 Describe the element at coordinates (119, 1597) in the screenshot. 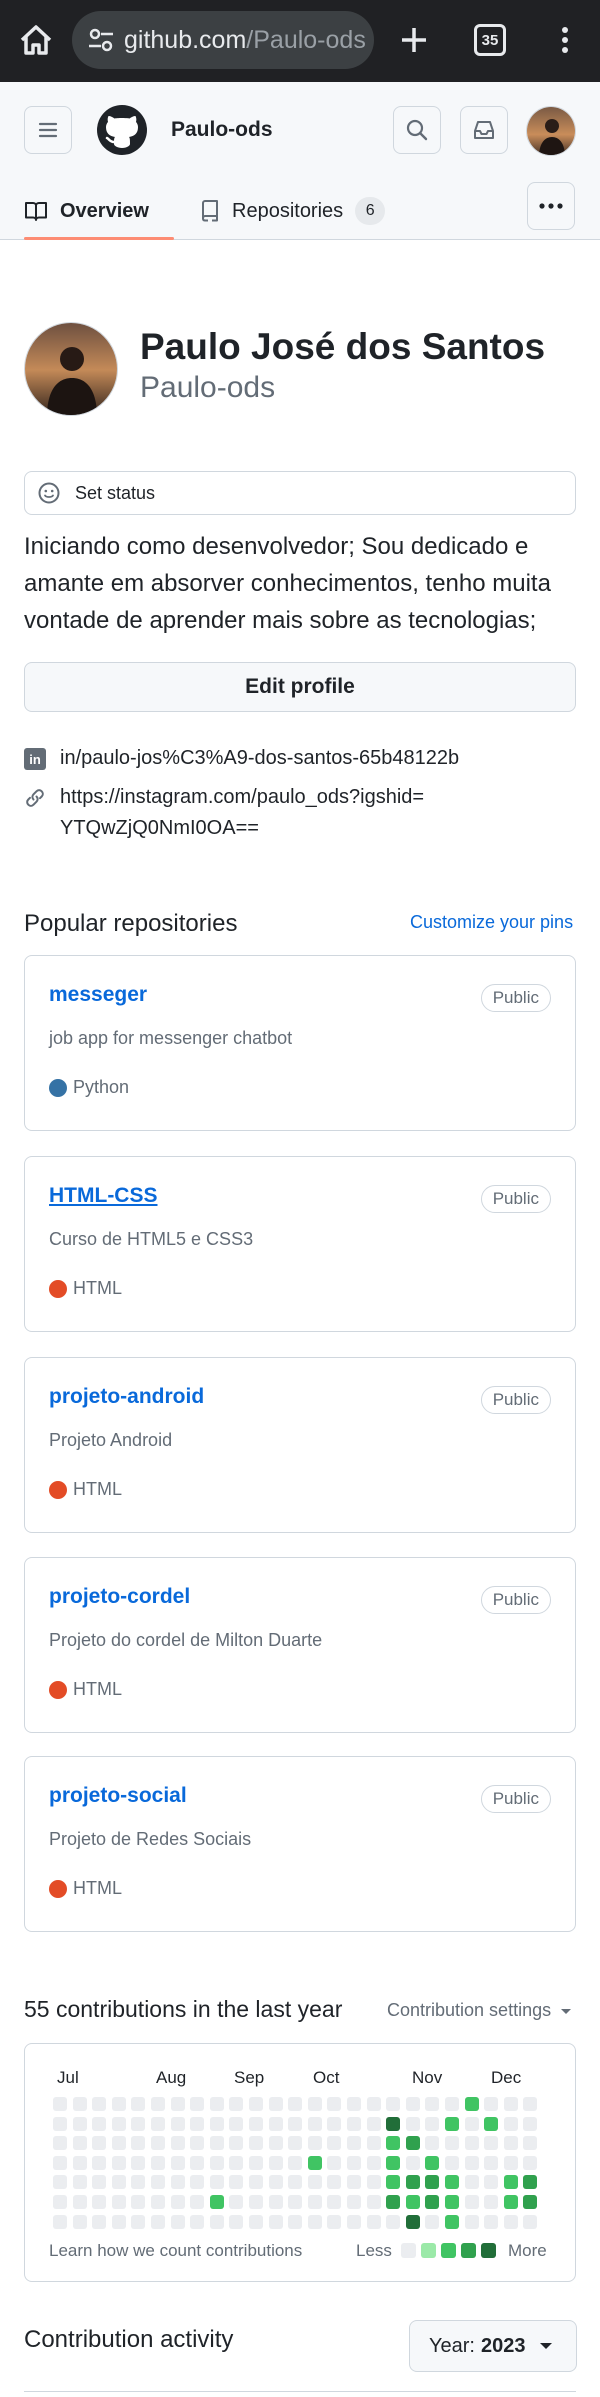

I see `repo-name-link: projeto-cordel` at that location.